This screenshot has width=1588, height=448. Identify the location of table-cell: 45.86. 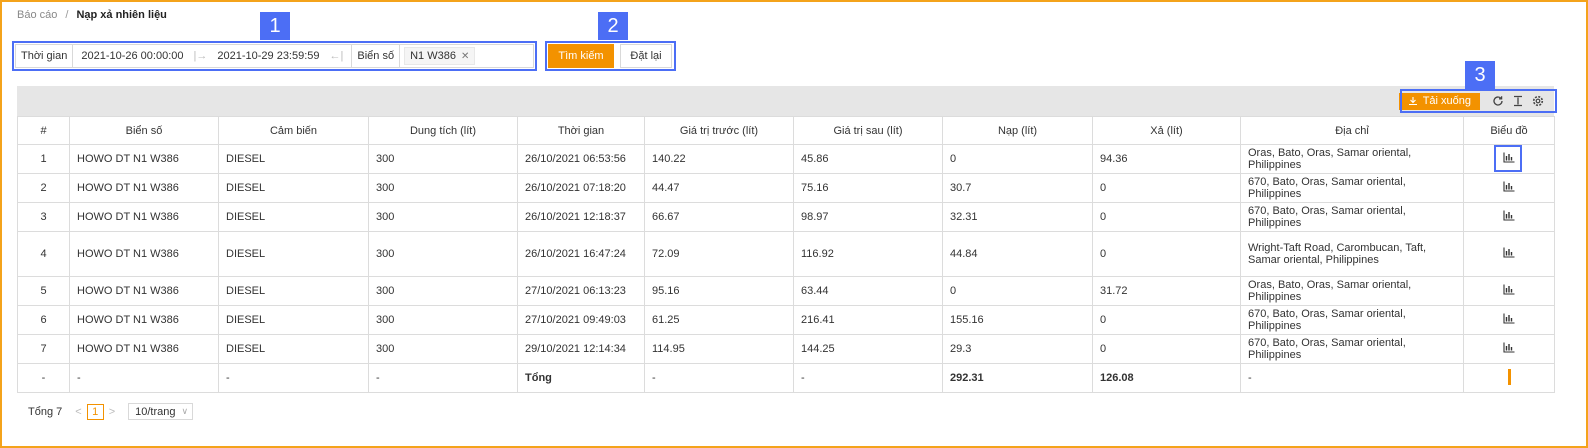
(868, 159).